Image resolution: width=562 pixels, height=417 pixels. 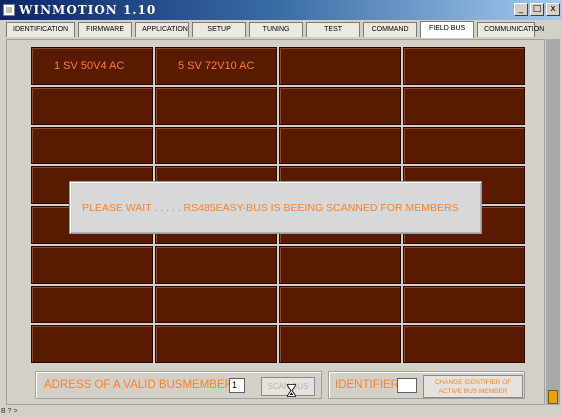 I want to click on tab-identification: IDENTIFICATION, so click(x=41, y=29).